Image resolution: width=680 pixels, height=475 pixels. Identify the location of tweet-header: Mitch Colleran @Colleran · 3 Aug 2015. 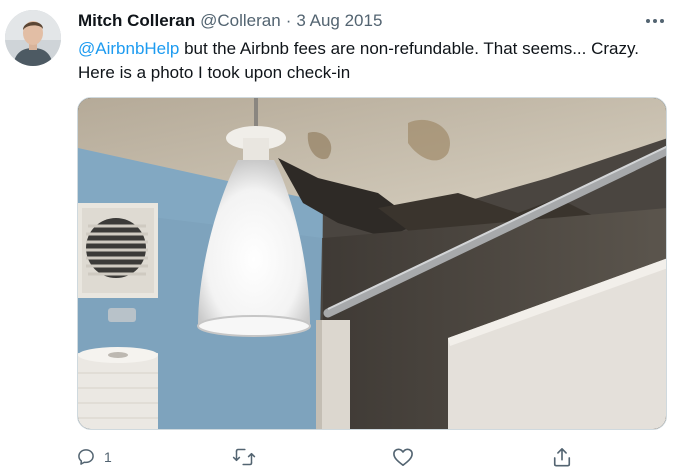
(230, 22).